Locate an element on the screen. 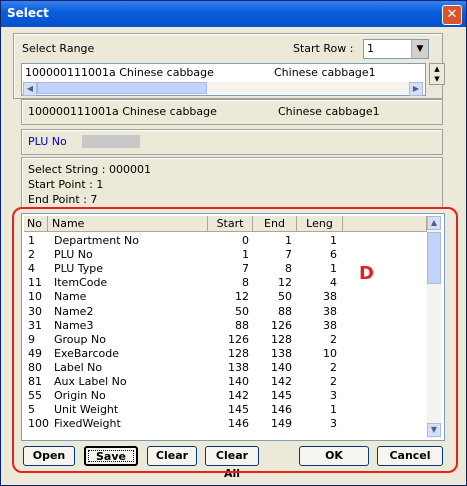  scroll-thumb is located at coordinates (122, 88).